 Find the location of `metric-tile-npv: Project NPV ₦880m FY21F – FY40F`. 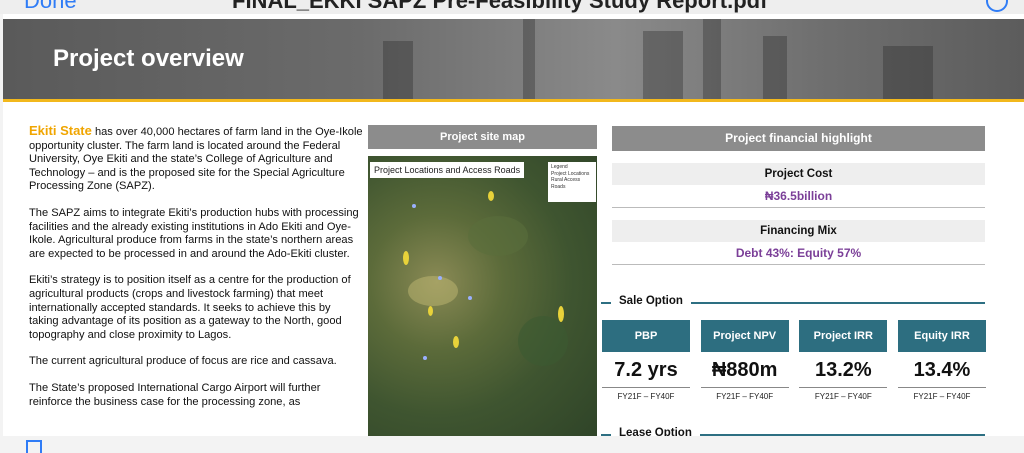

metric-tile-npv: Project NPV ₦880m FY21F – FY40F is located at coordinates (744, 360).